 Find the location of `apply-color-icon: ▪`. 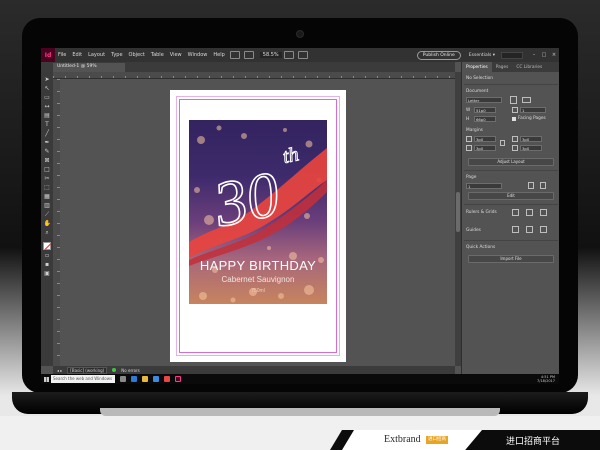

apply-color-icon: ▪ is located at coordinates (47, 264).